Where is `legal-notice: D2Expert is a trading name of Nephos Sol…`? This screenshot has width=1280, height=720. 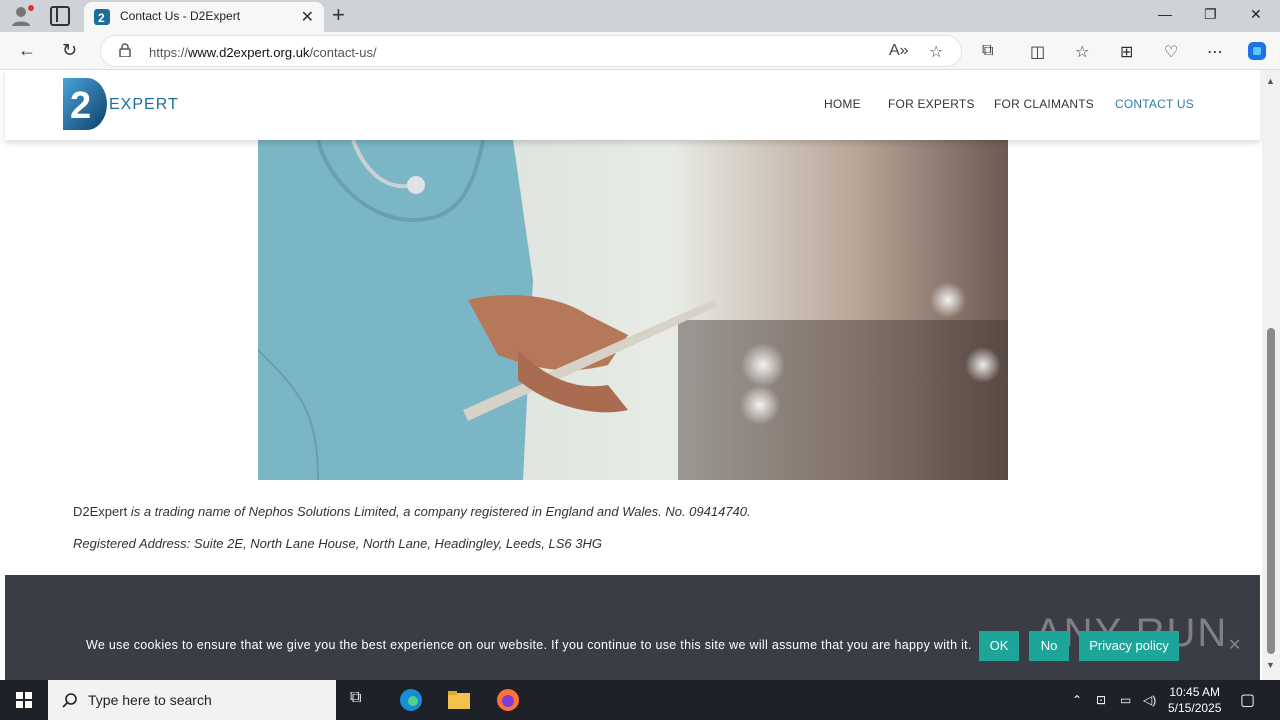 legal-notice: D2Expert is a trading name of Nephos Sol… is located at coordinates (412, 511).